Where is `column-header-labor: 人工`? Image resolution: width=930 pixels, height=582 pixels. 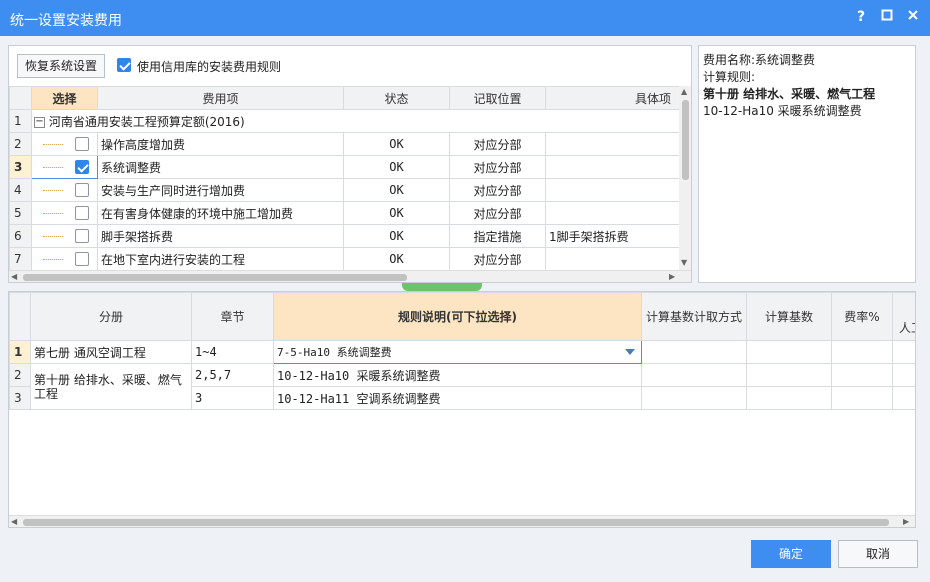 column-header-labor: 人工 is located at coordinates (903, 316).